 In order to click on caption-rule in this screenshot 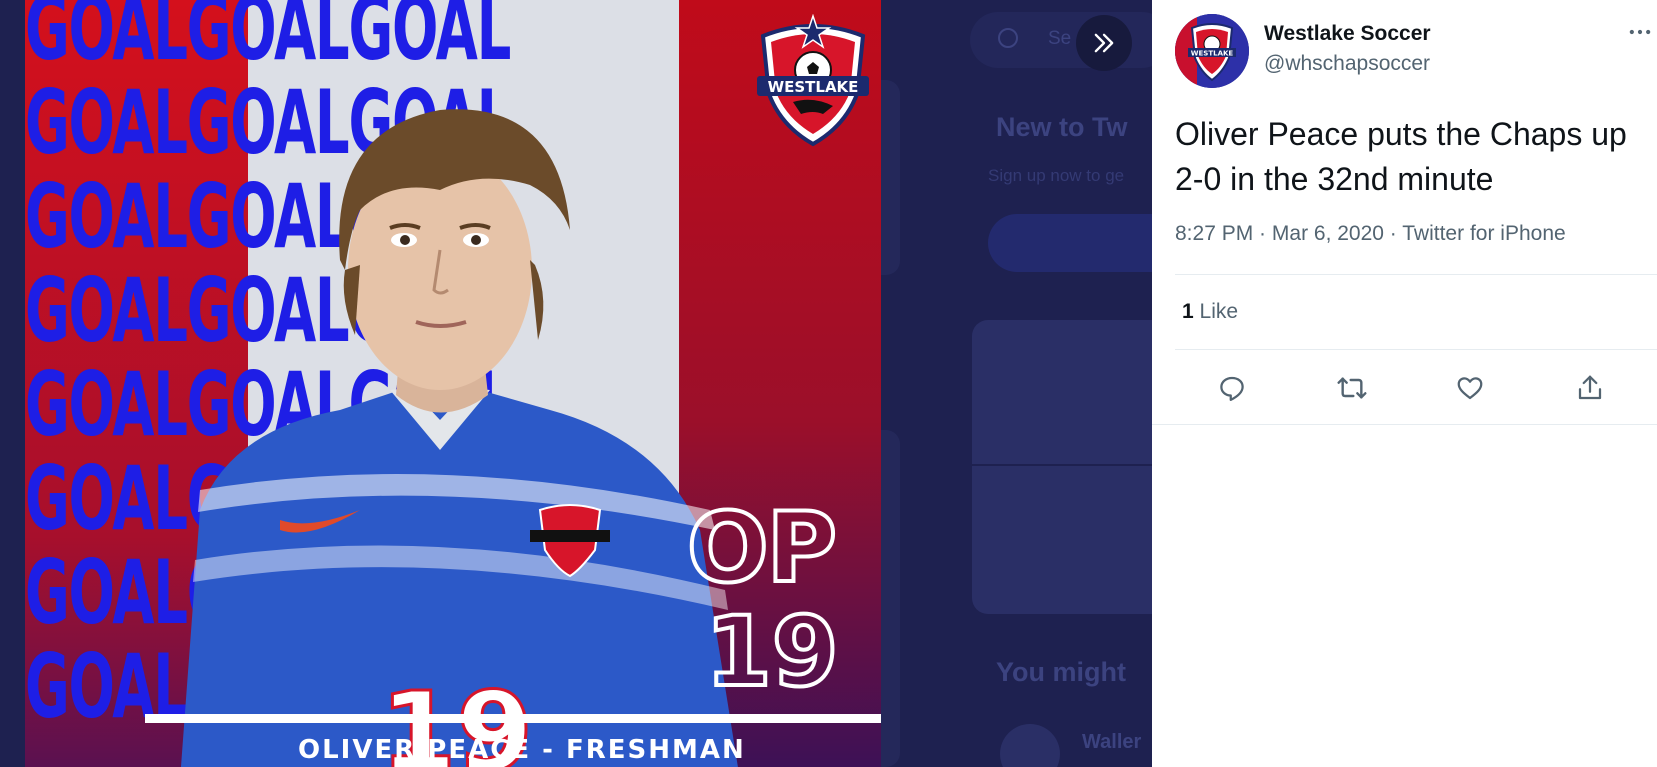, I will do `click(513, 718)`.